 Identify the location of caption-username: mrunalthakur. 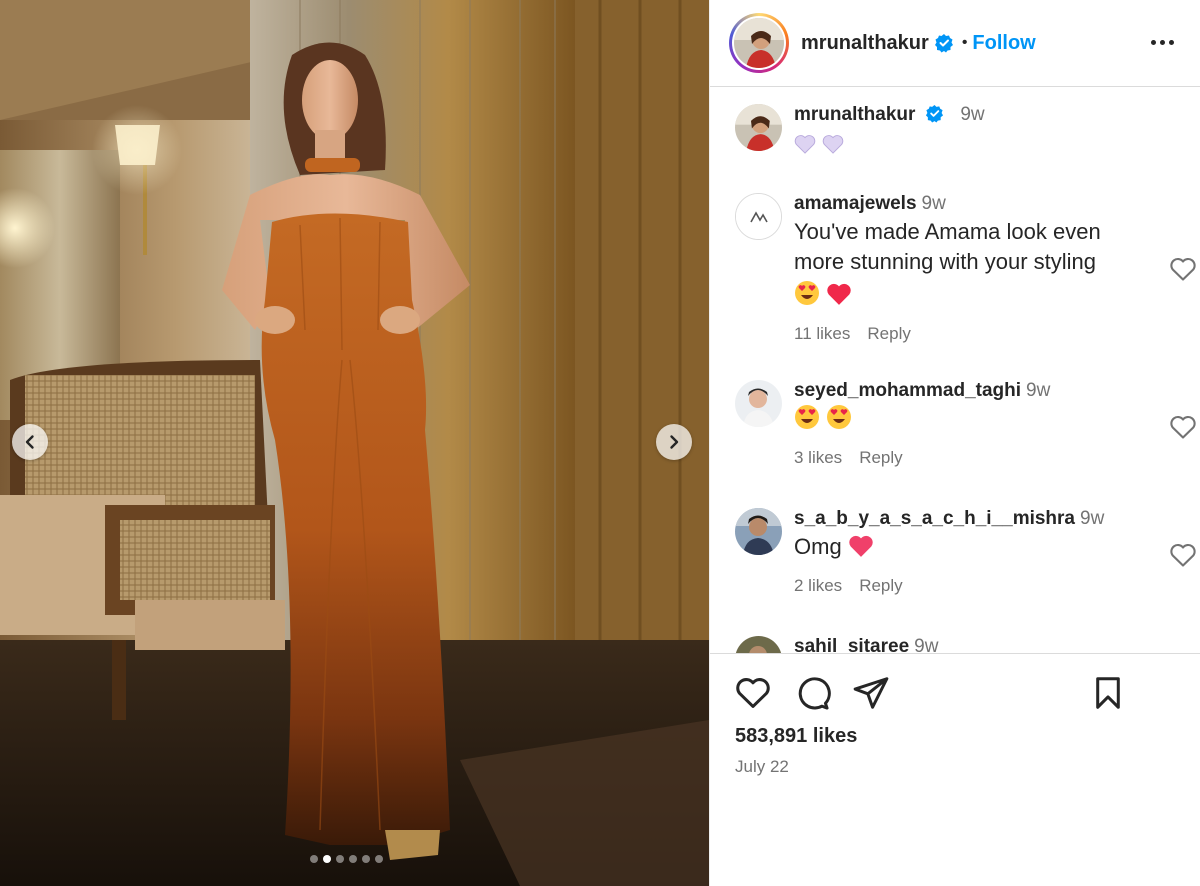
(854, 114).